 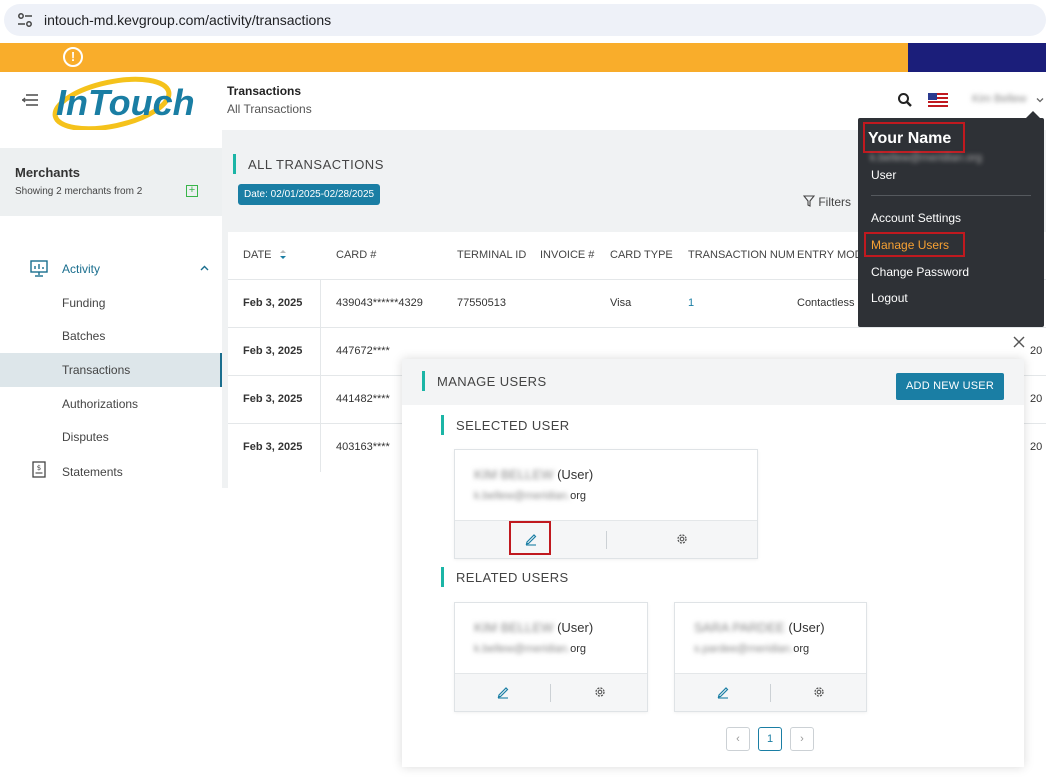 I want to click on sidebar-item-statements: $ Statements, so click(x=120, y=470).